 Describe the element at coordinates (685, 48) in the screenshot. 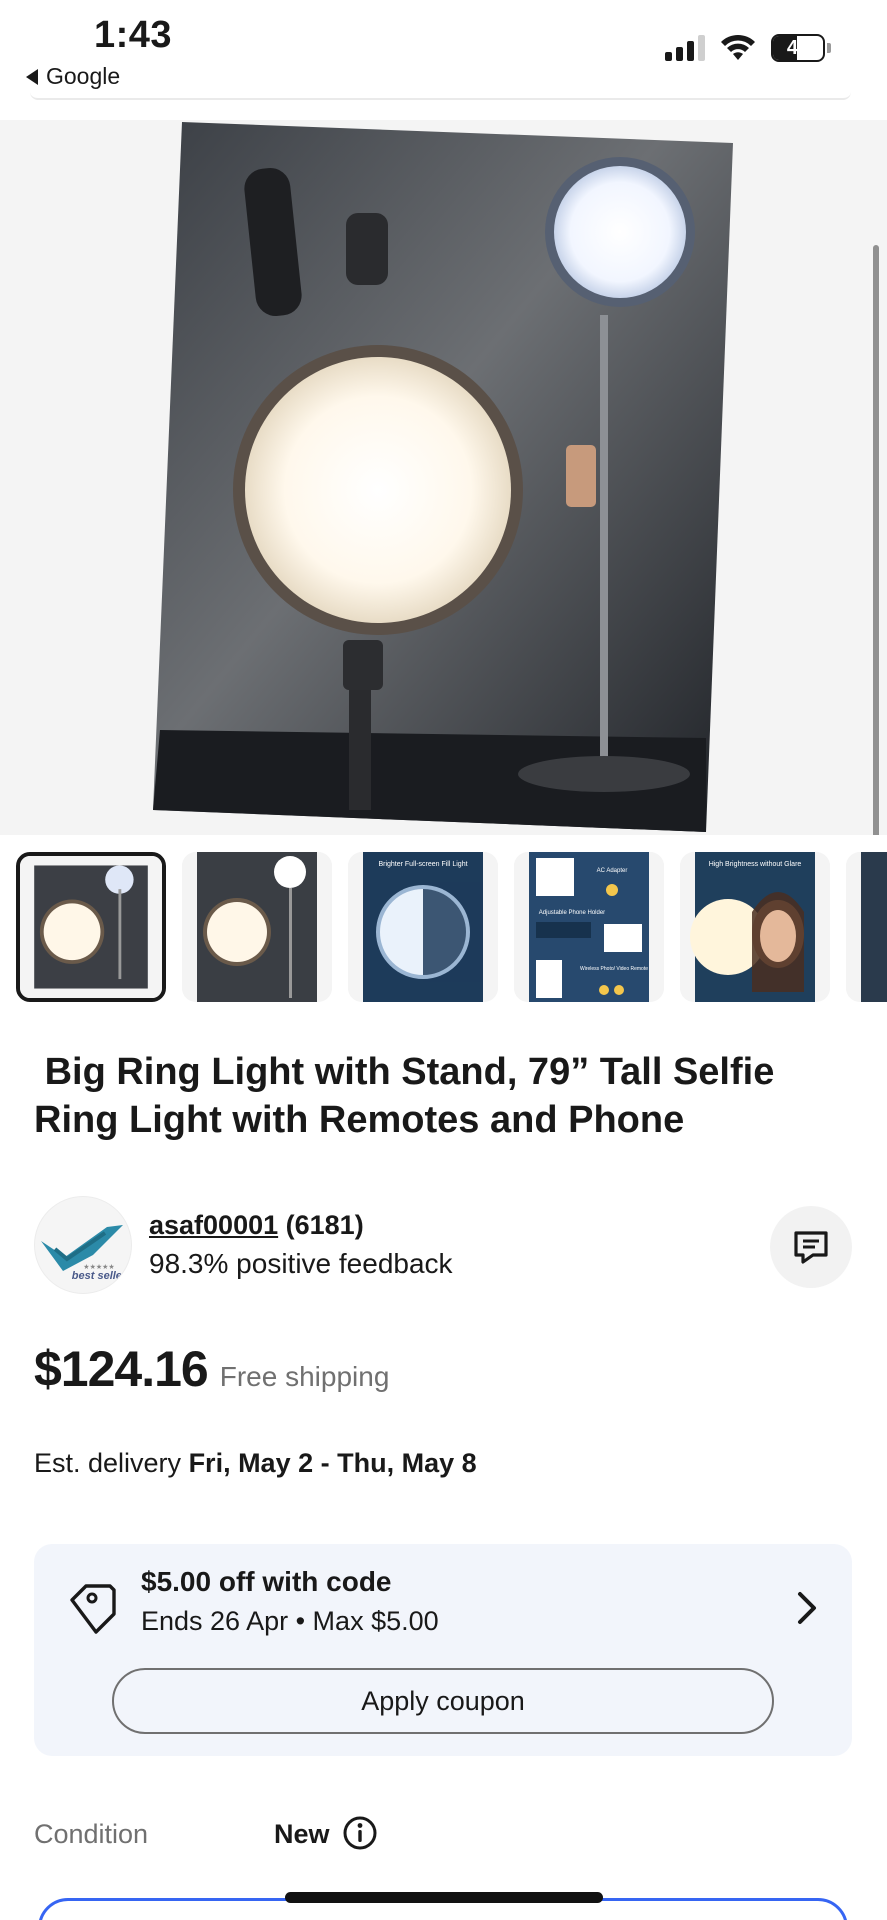

I see `cellular-signal-icon` at that location.